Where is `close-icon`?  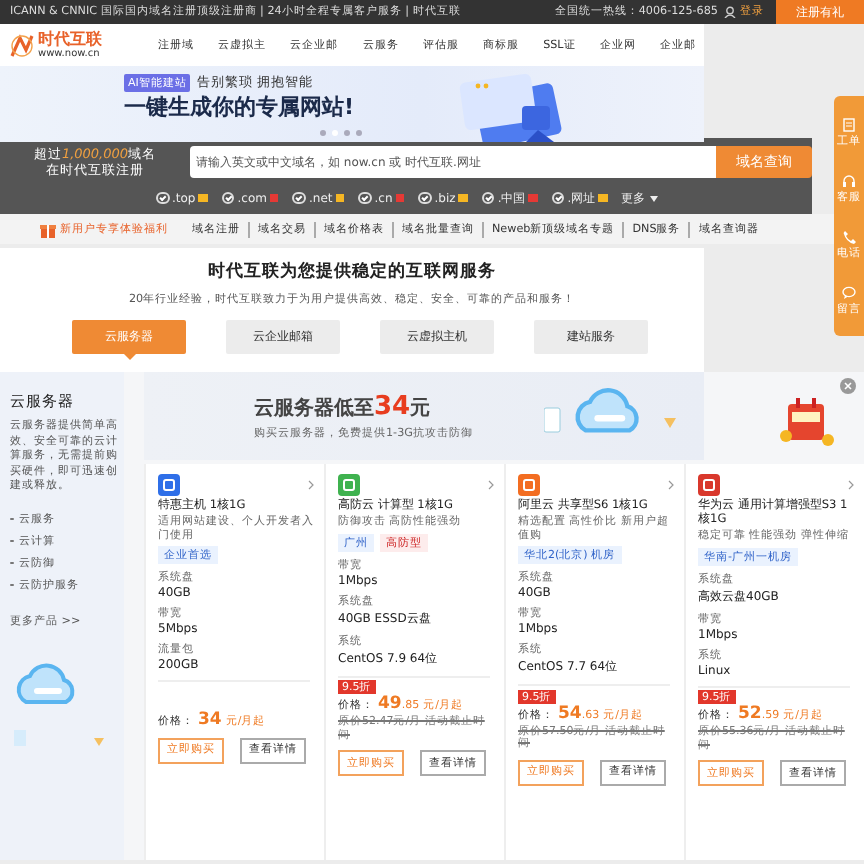 close-icon is located at coordinates (848, 386).